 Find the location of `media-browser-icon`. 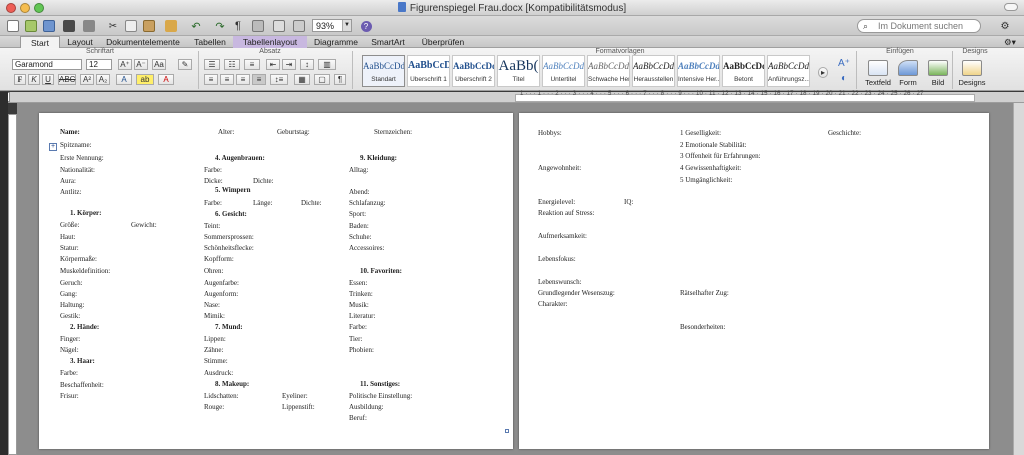

media-browser-icon is located at coordinates (279, 26).